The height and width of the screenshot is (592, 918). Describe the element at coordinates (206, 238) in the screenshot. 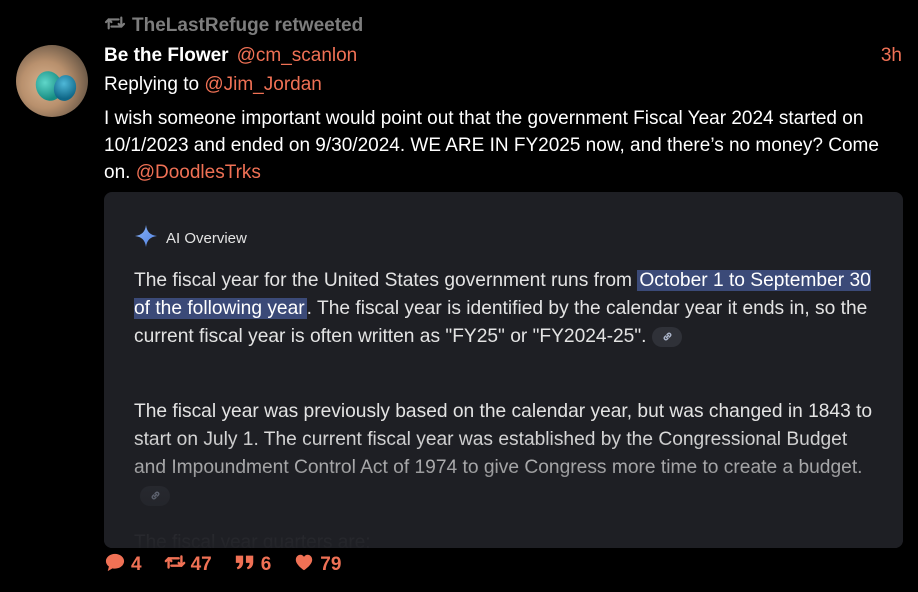

I see `ai-overview-label: AI Overview` at that location.